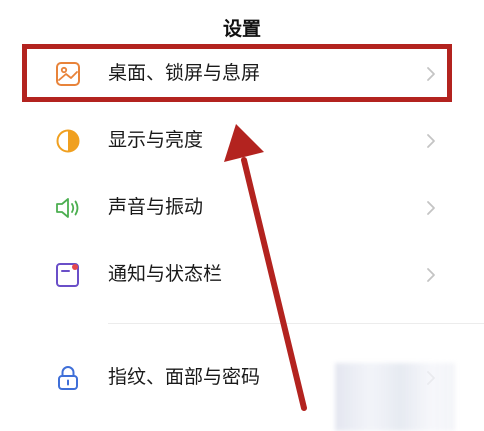 The width and height of the screenshot is (484, 431). What do you see at coordinates (68, 74) in the screenshot?
I see `wallpaper-icon` at bounding box center [68, 74].